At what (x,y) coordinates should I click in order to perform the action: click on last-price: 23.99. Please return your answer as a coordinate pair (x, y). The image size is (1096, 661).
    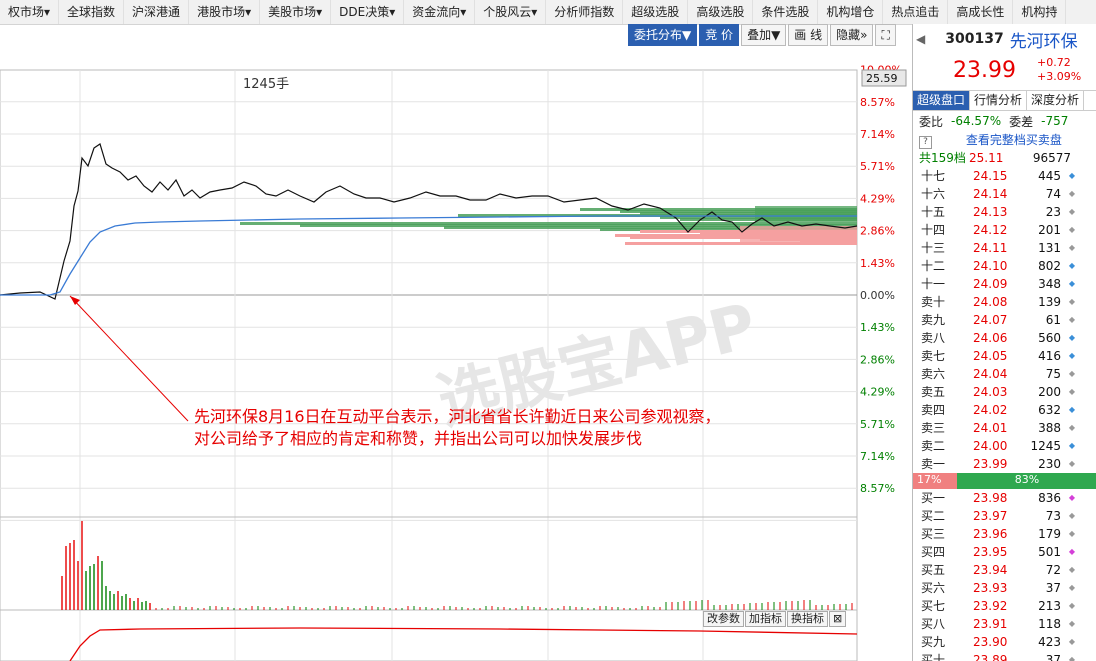
    Looking at the image, I should click on (984, 70).